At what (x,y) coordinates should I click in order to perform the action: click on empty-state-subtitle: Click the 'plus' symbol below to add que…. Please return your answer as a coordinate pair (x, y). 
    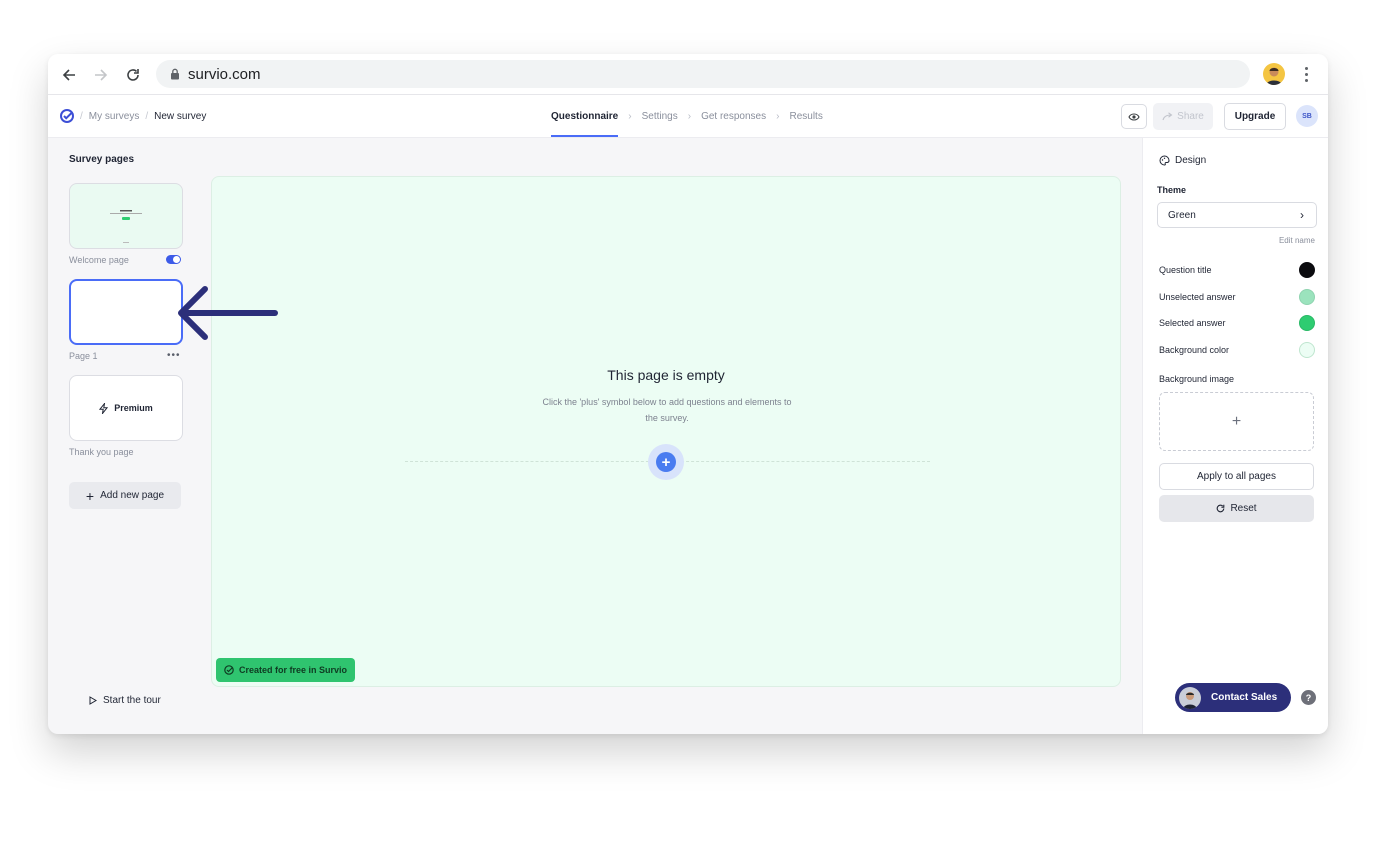
    Looking at the image, I should click on (667, 410).